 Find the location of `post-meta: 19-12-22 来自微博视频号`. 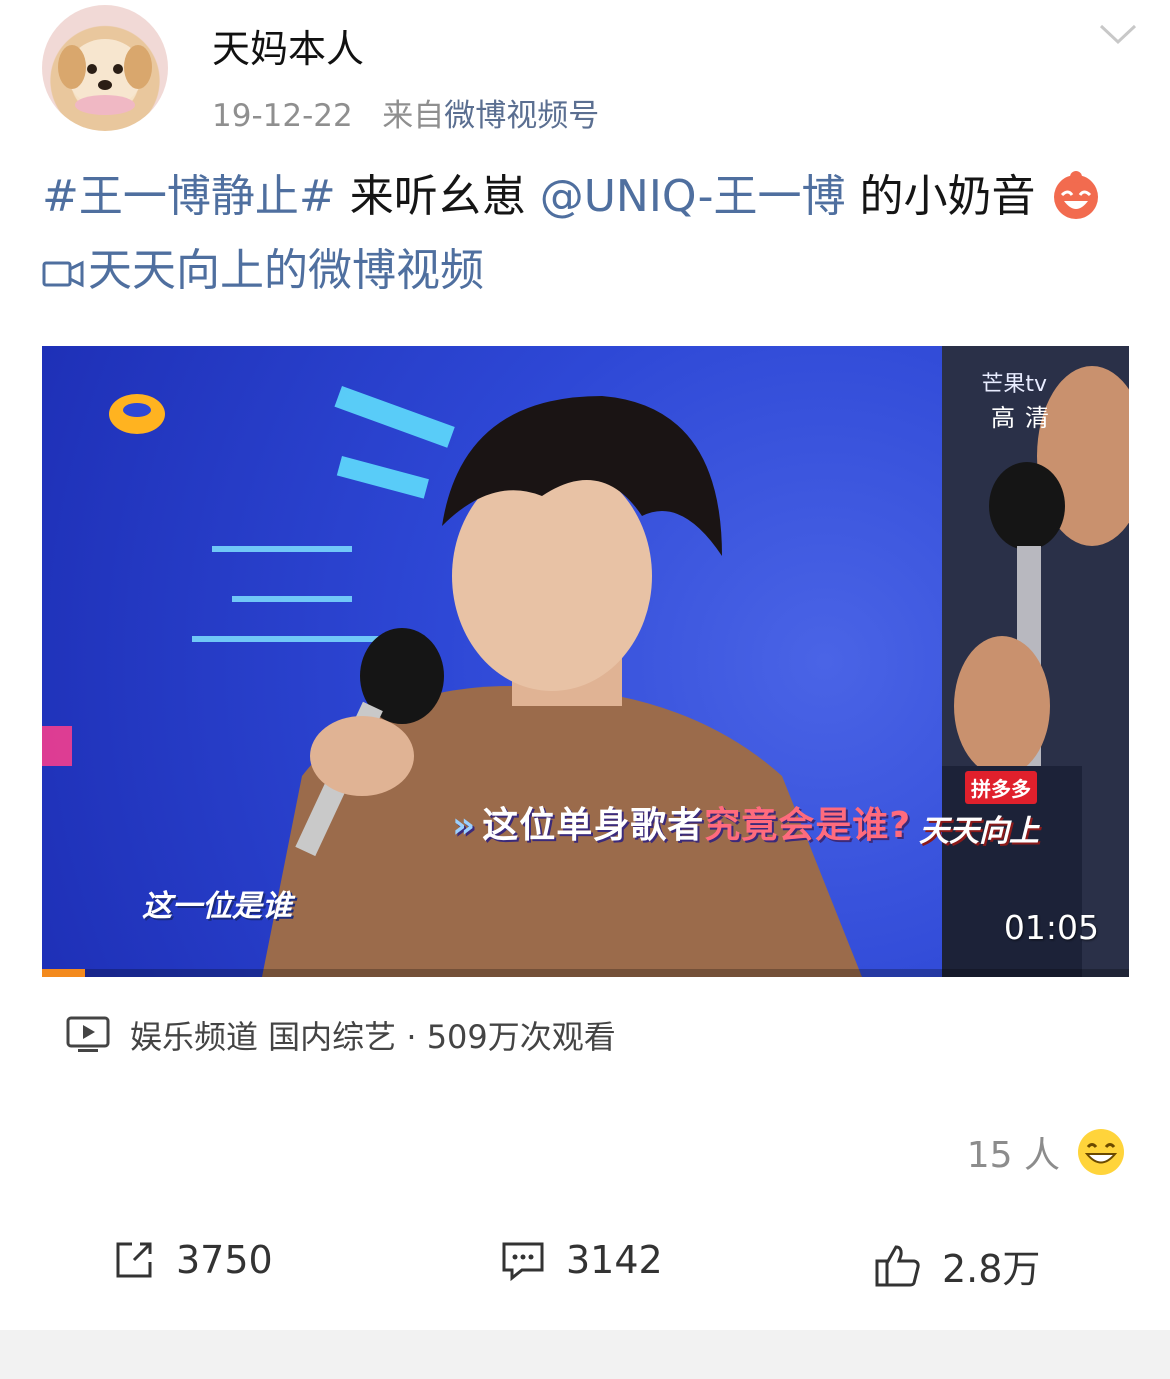

post-meta: 19-12-22 来自微博视频号 is located at coordinates (405, 112).